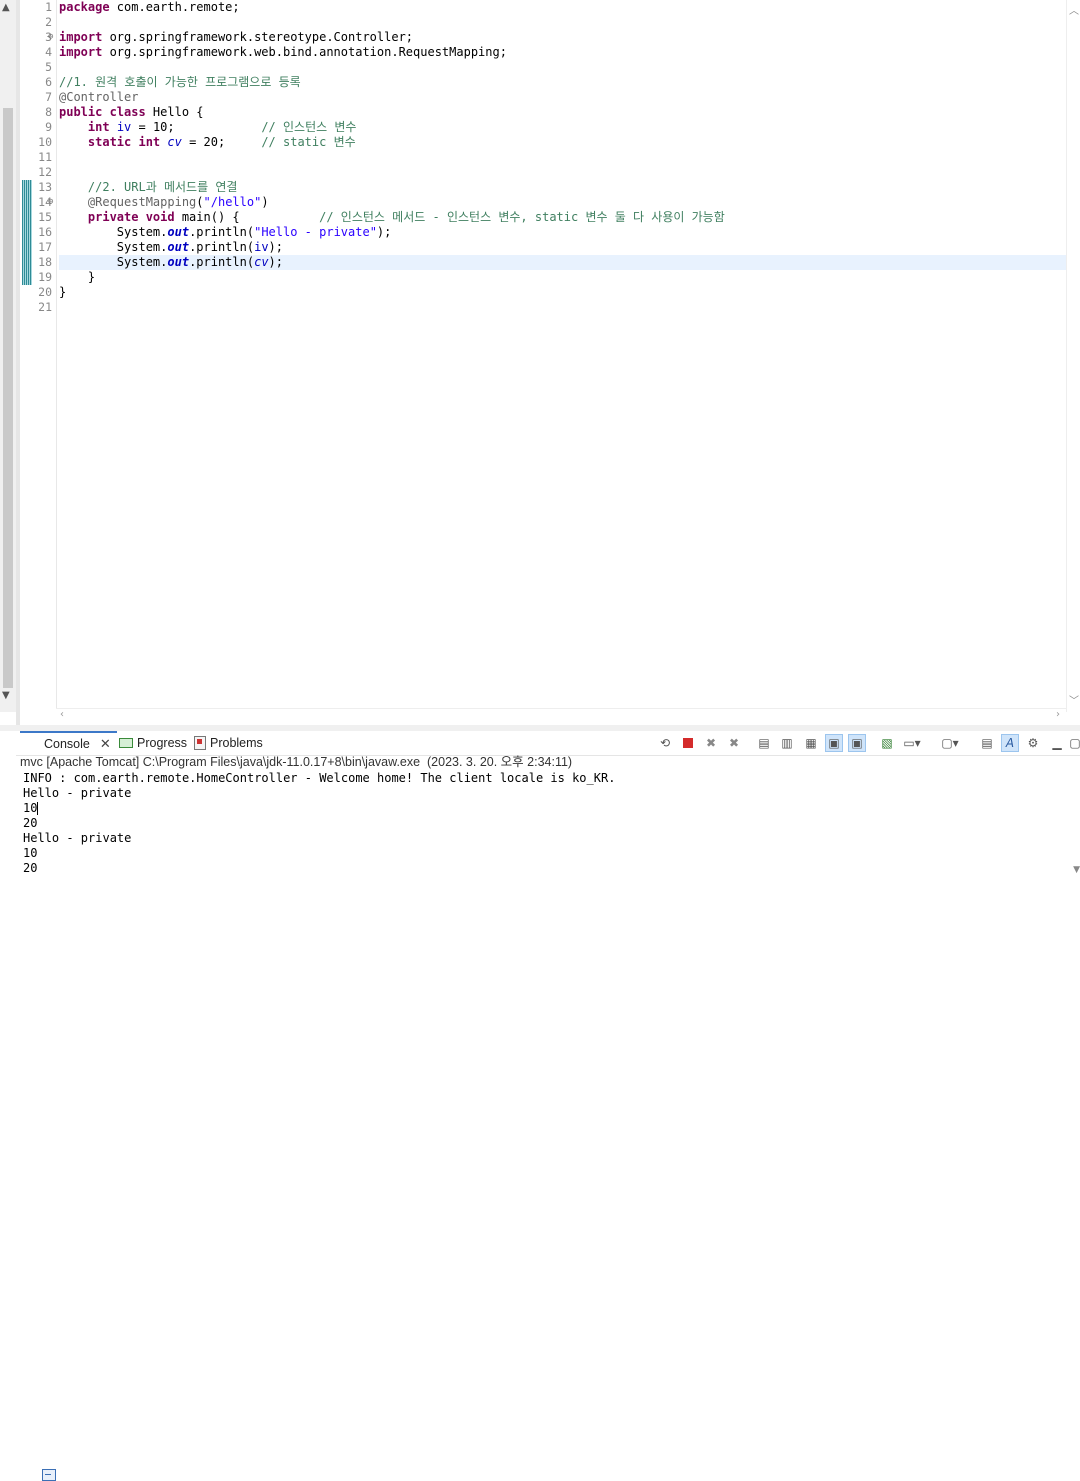  I want to click on line-number: 6, so click(48, 82).